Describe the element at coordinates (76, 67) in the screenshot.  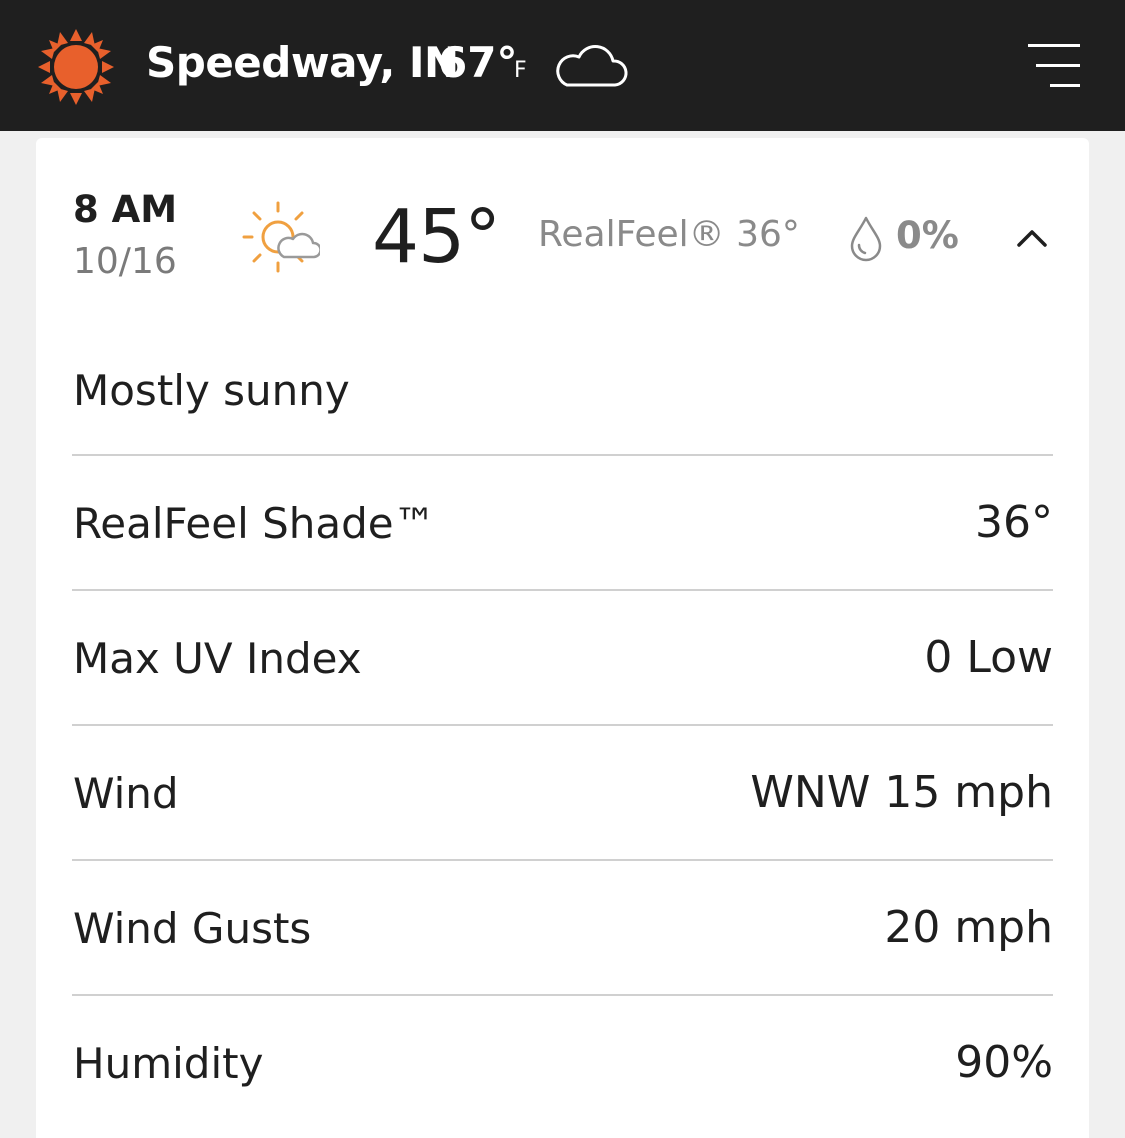
I see `sun-logo-icon` at that location.